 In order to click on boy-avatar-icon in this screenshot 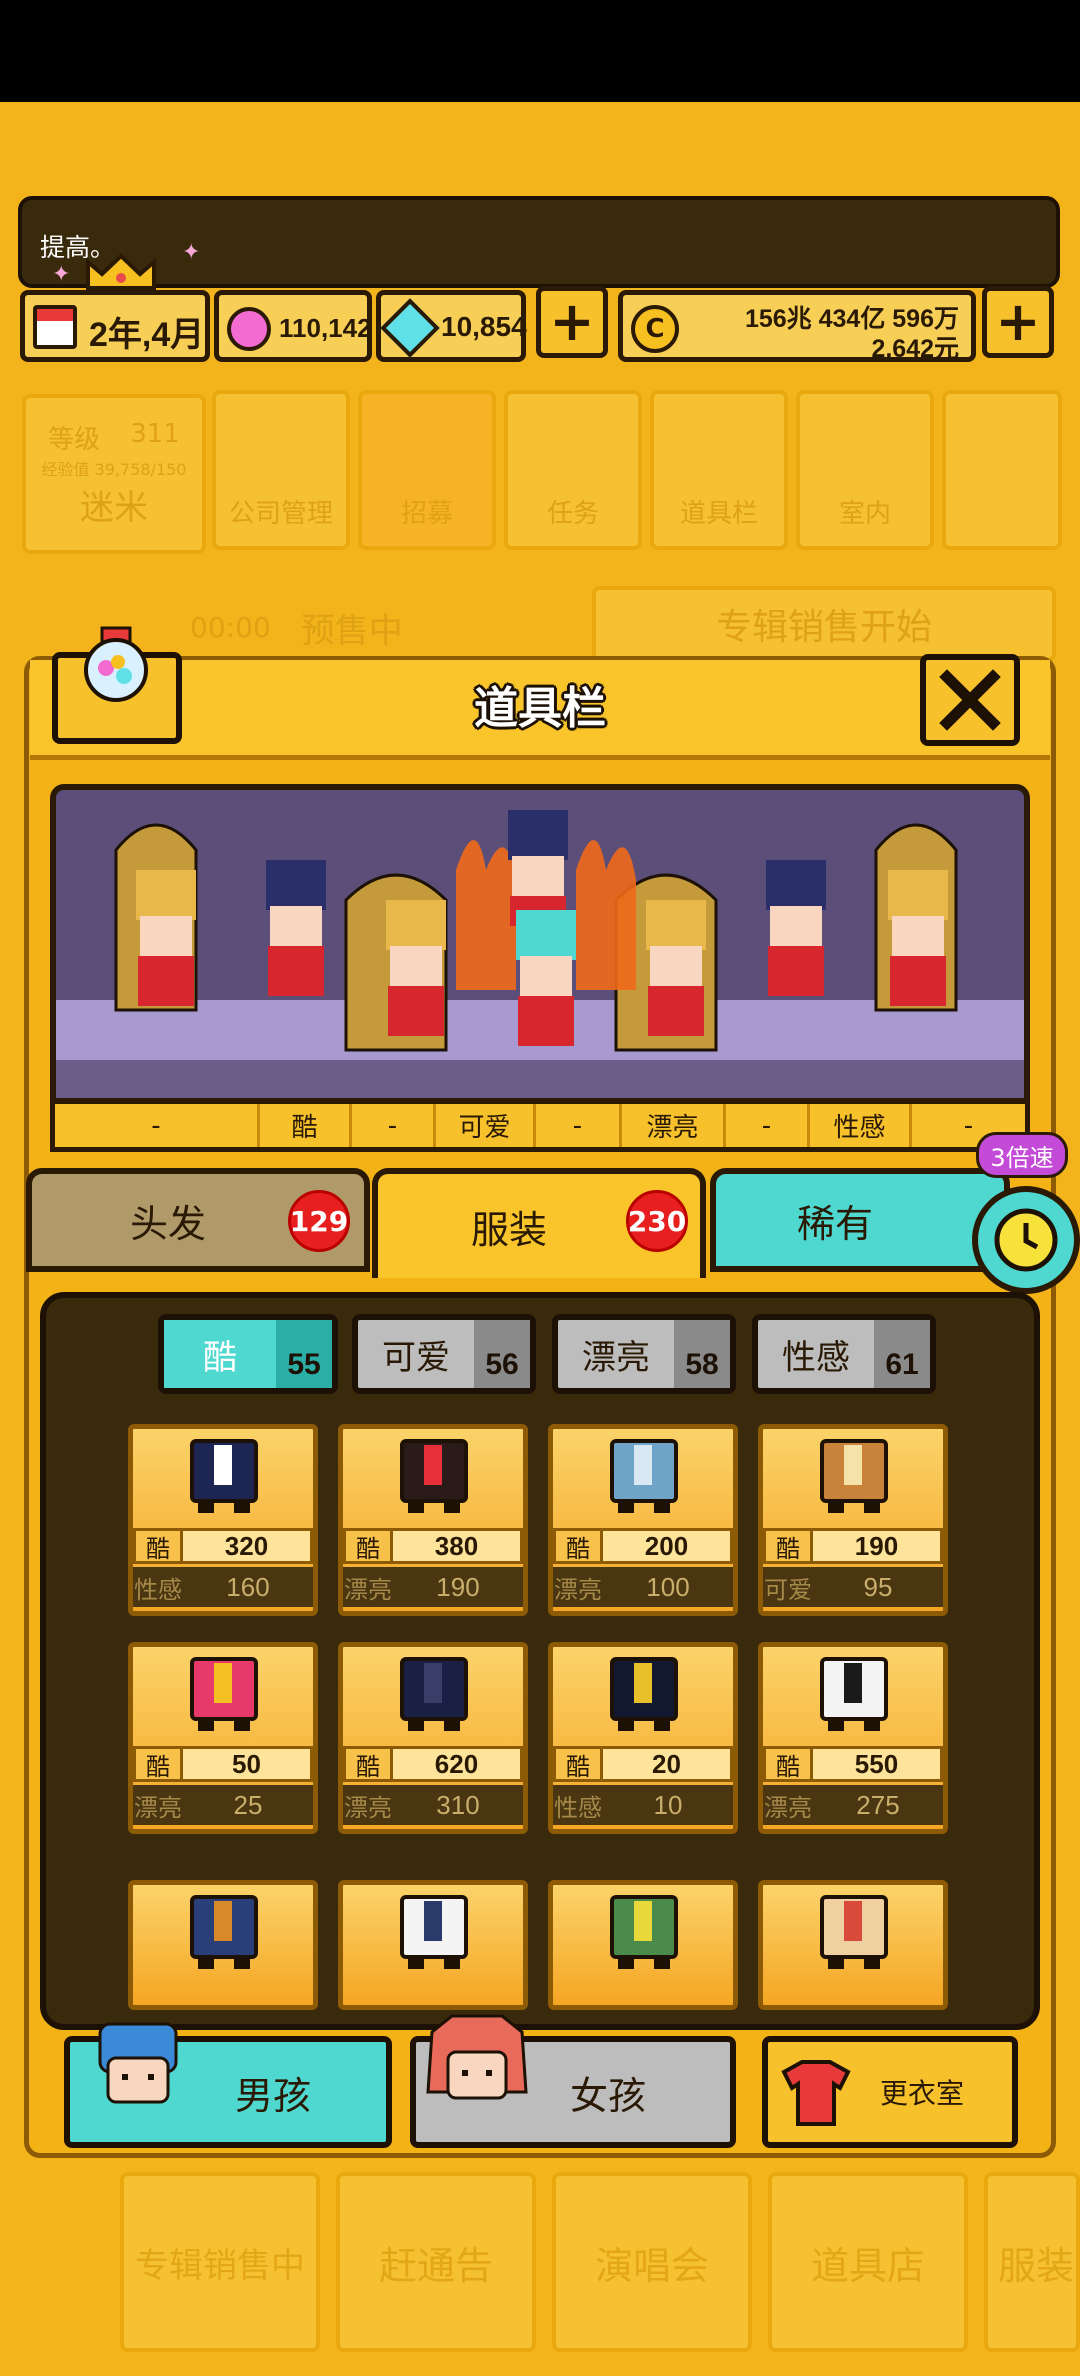, I will do `click(138, 2063)`.